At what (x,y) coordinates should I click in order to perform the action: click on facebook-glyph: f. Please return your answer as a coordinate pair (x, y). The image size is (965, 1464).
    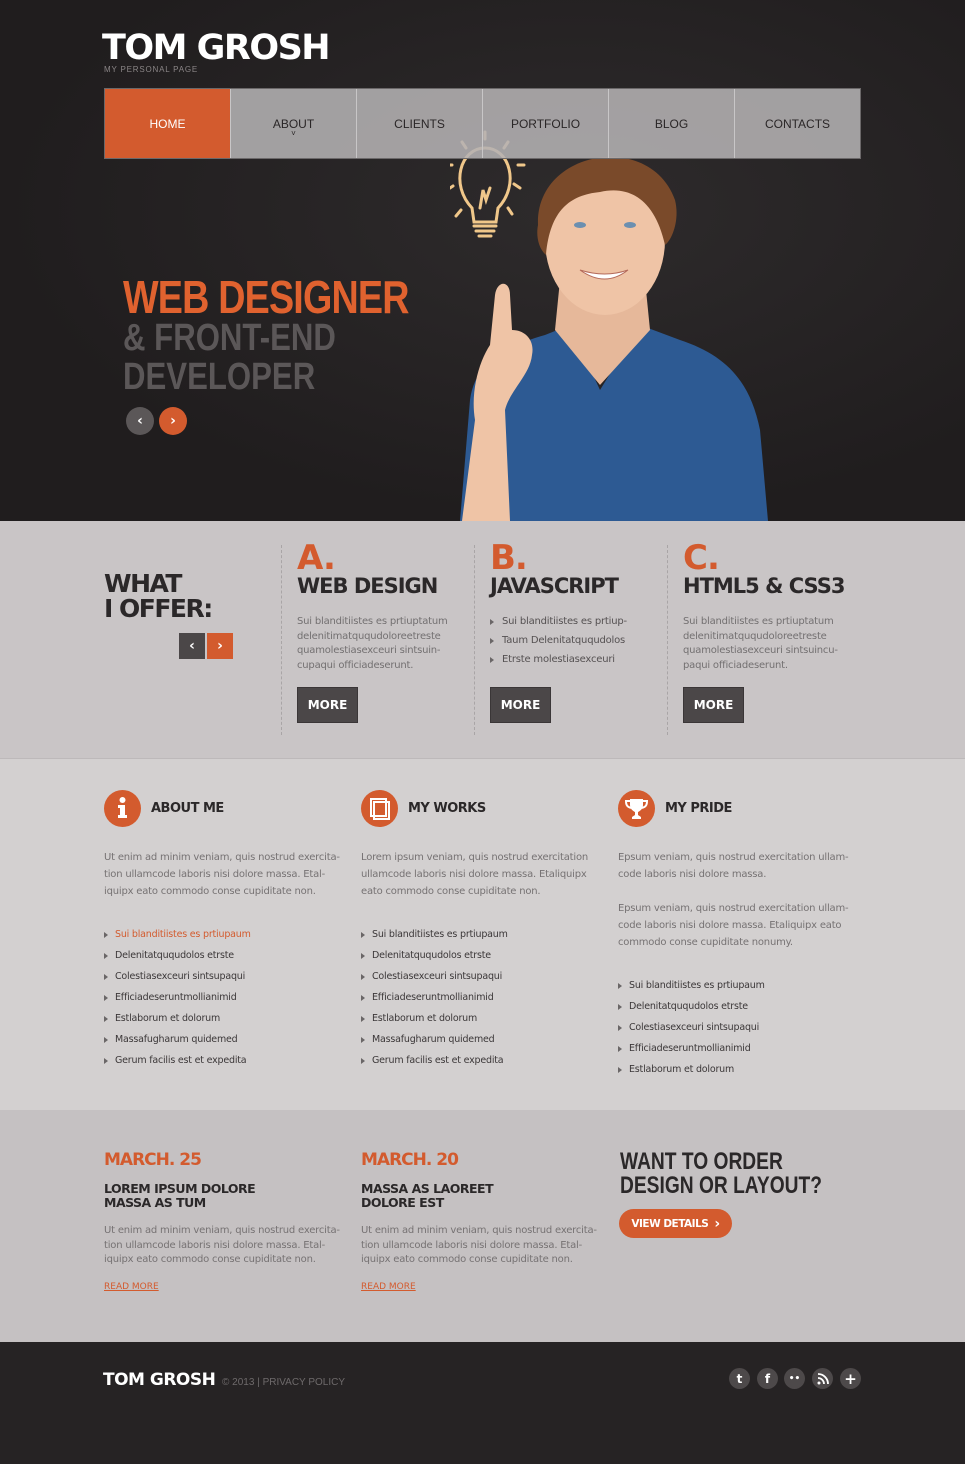
    Looking at the image, I should click on (767, 1378).